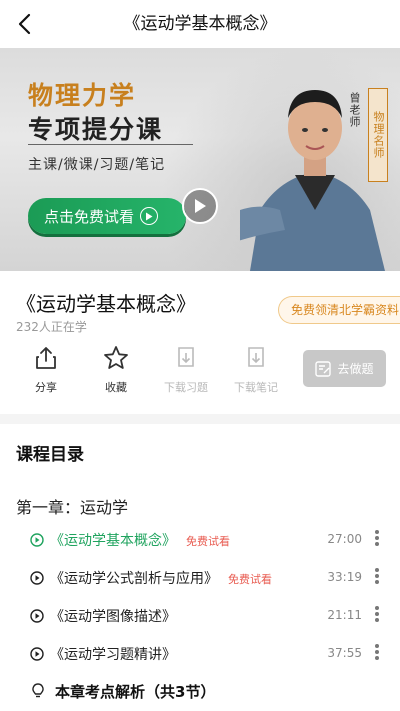 The height and width of the screenshot is (711, 400). What do you see at coordinates (140, 541) in the screenshot?
I see `lesson-title: 《运动学基本概念》 免费试看` at bounding box center [140, 541].